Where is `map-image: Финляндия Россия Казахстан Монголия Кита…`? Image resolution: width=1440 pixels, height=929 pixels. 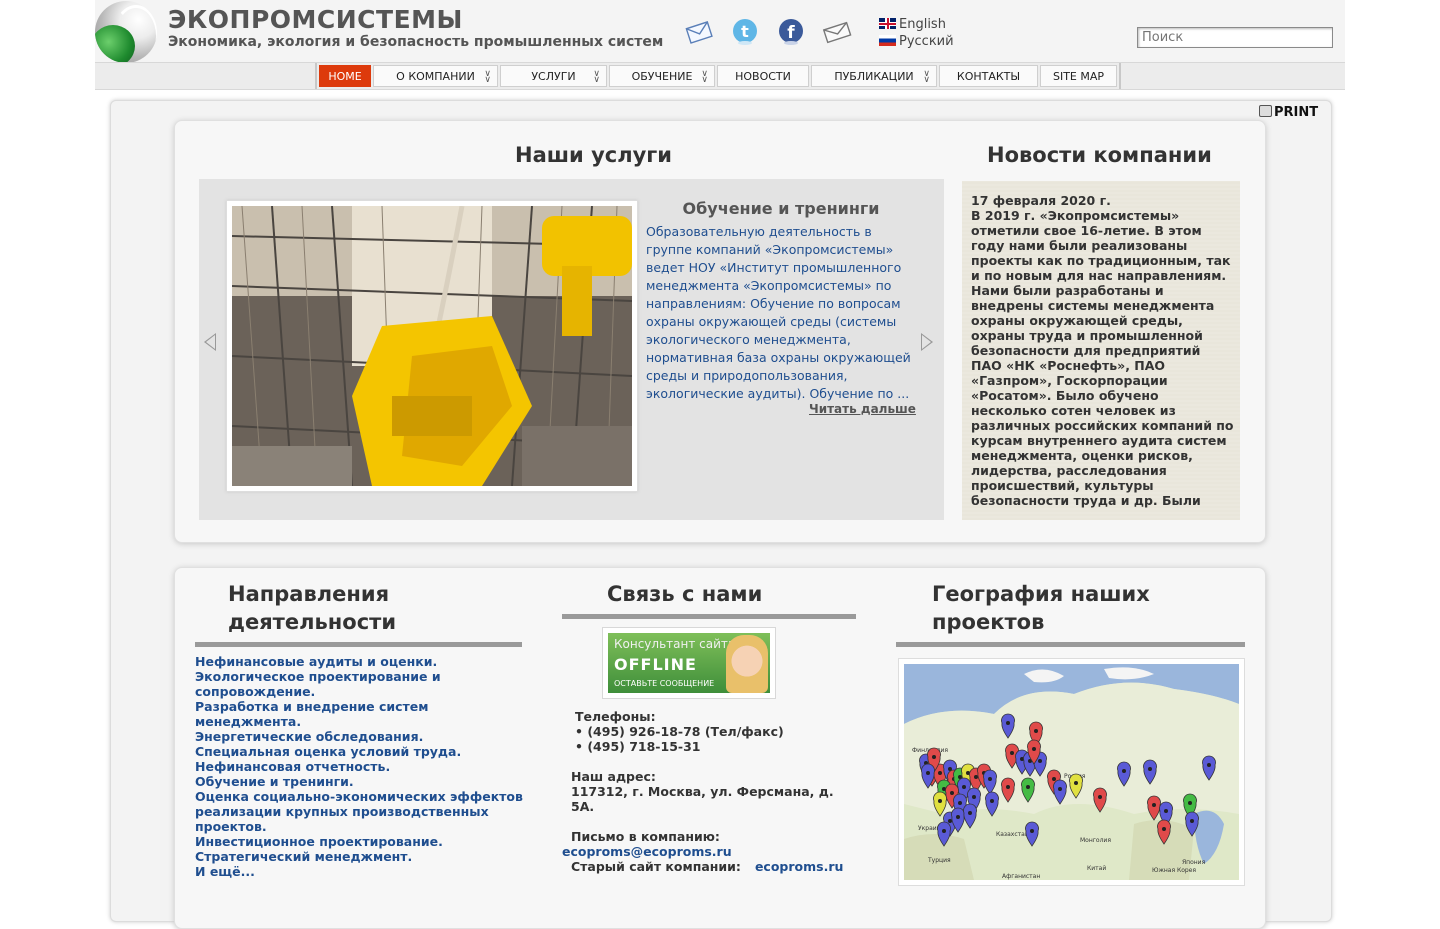 map-image: Финляндия Россия Казахстан Монголия Кита… is located at coordinates (1071, 772).